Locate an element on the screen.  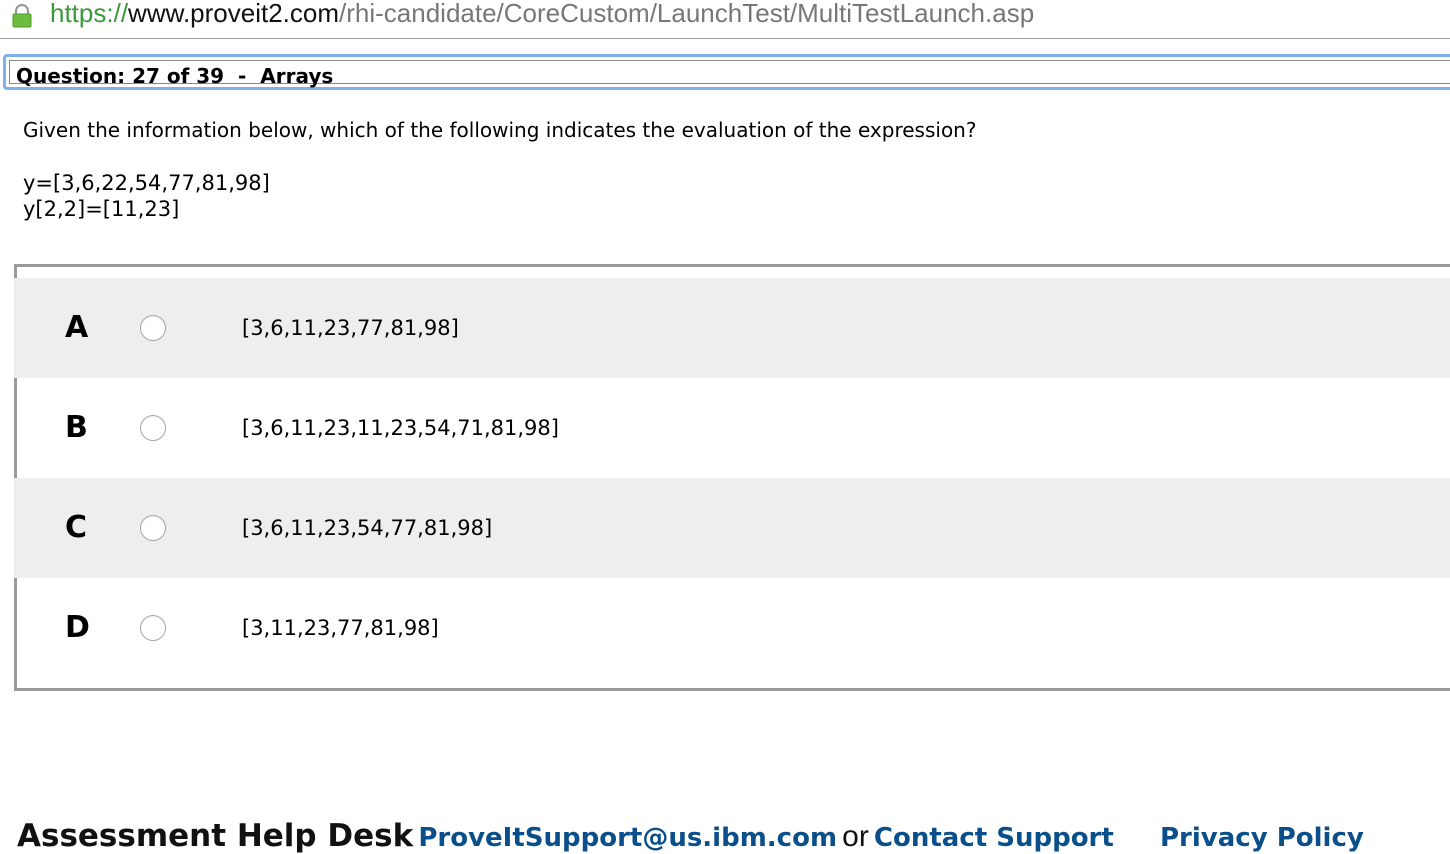
url-host: www.proveit2.com is located at coordinates (234, 14).